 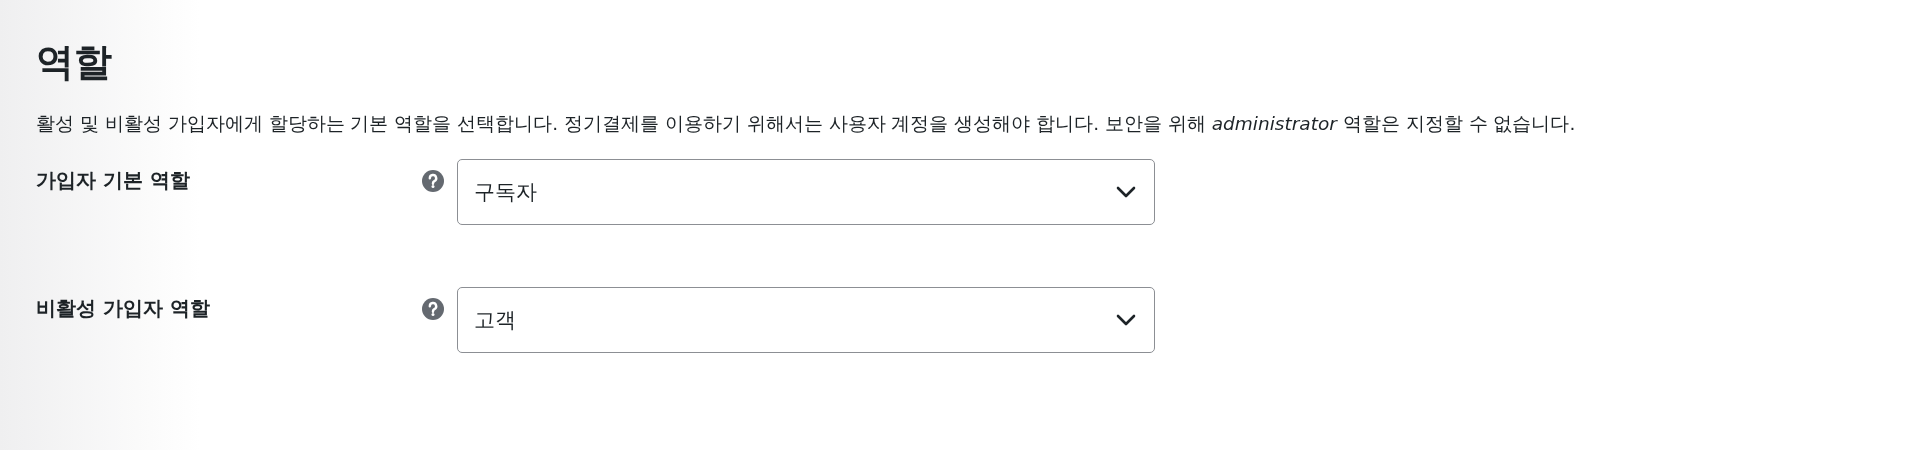 I want to click on field-label: 가입자 기본 역할, so click(x=113, y=181).